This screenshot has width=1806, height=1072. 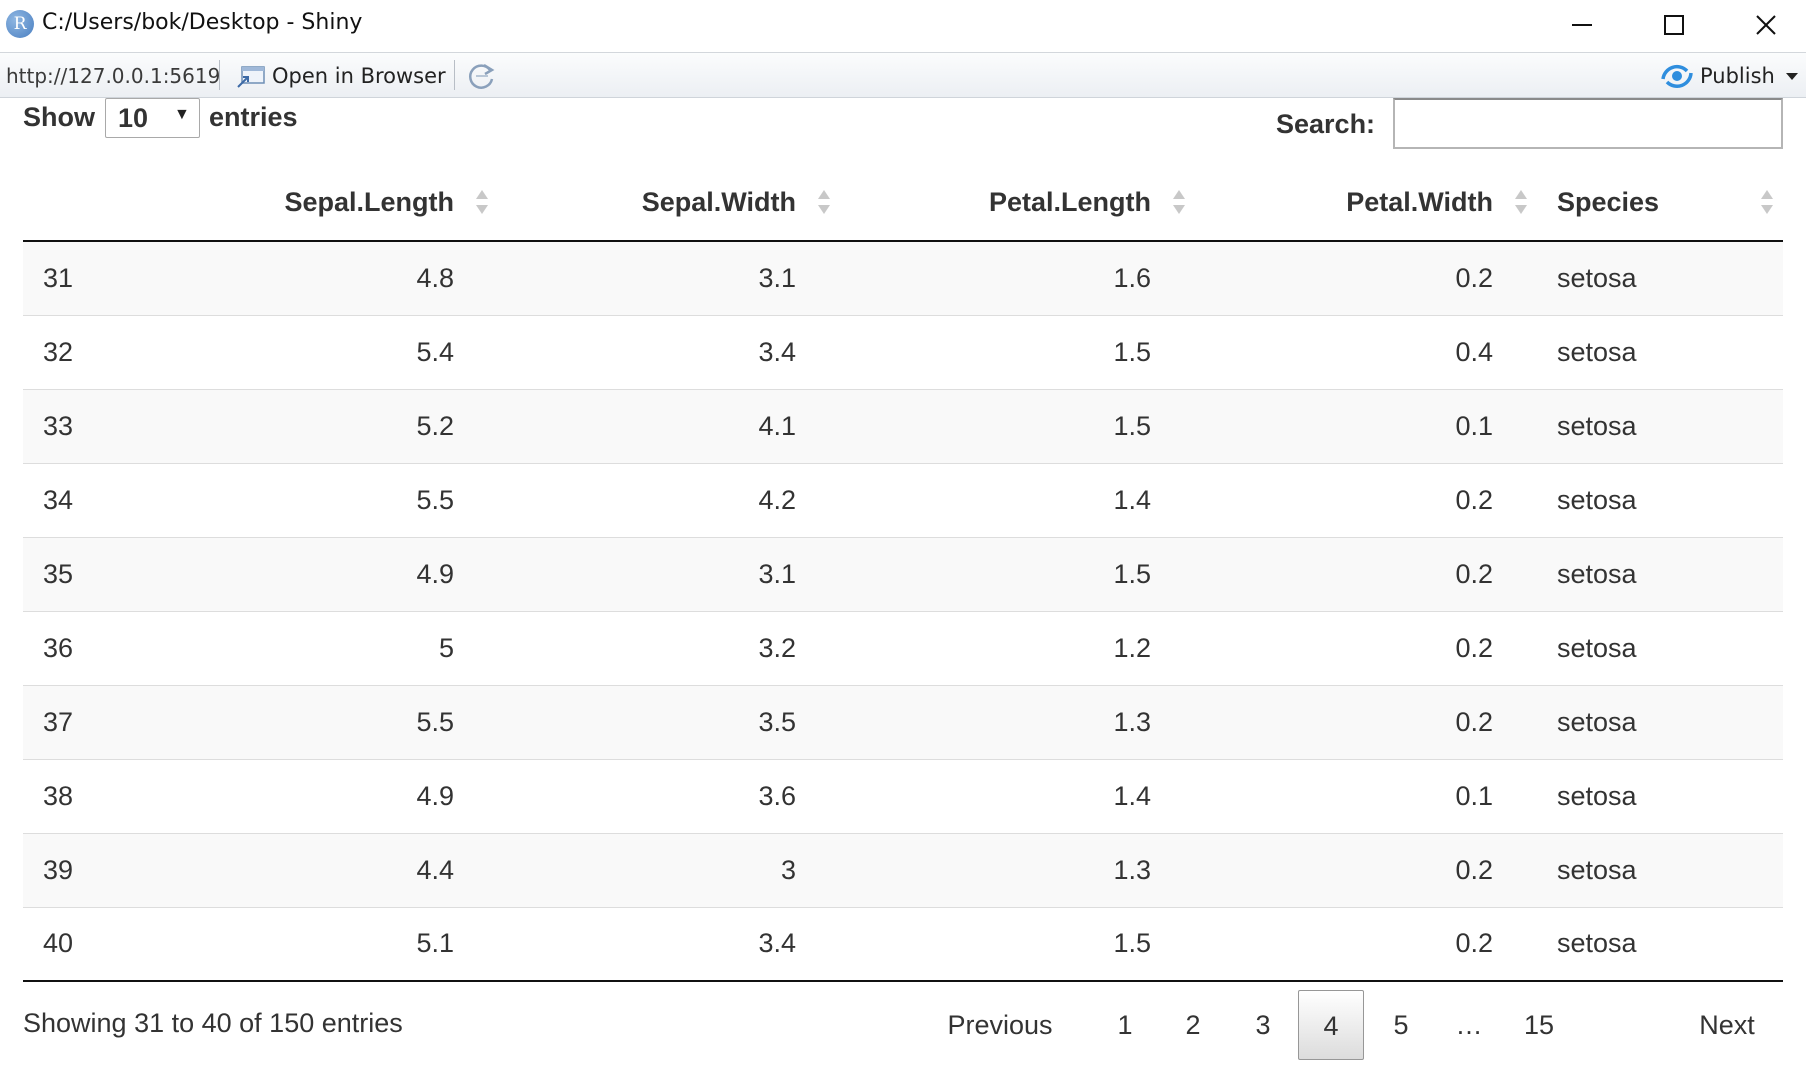 What do you see at coordinates (320, 573) in the screenshot?
I see `table-cell: 4.9` at bounding box center [320, 573].